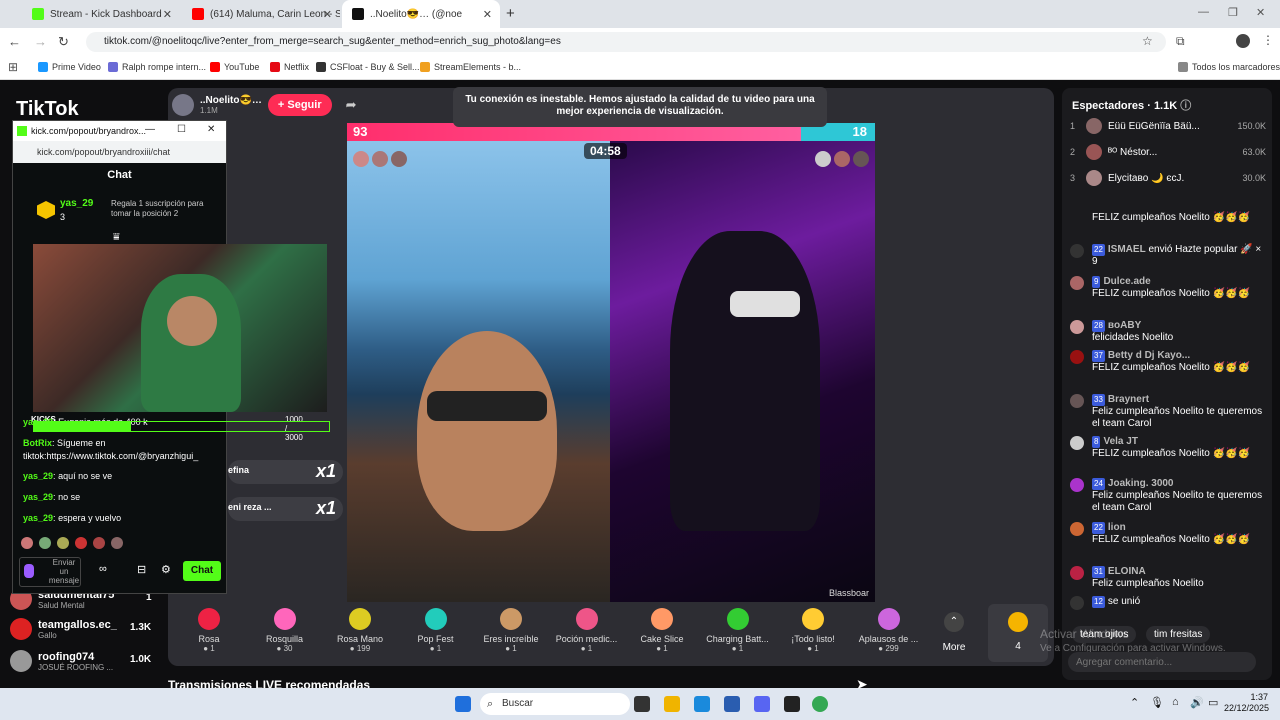 This screenshot has height=720, width=1280. What do you see at coordinates (285, 630) in the screenshot?
I see `gift-item: Rosquilla ● 30` at bounding box center [285, 630].